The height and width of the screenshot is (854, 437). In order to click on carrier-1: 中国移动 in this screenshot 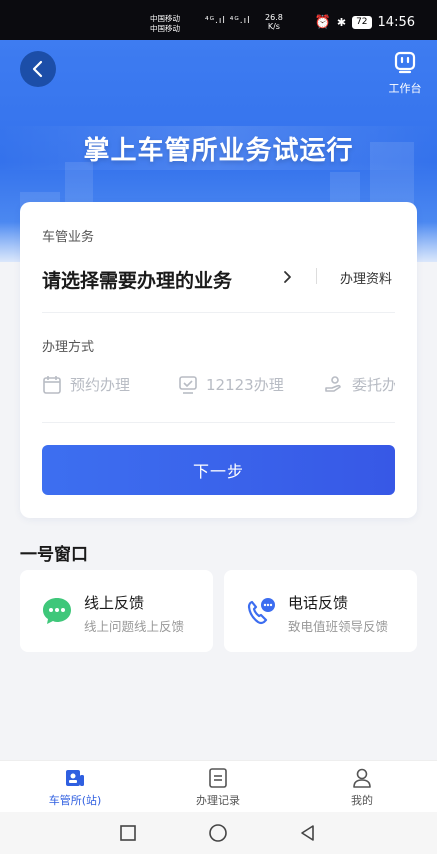, I will do `click(165, 18)`.